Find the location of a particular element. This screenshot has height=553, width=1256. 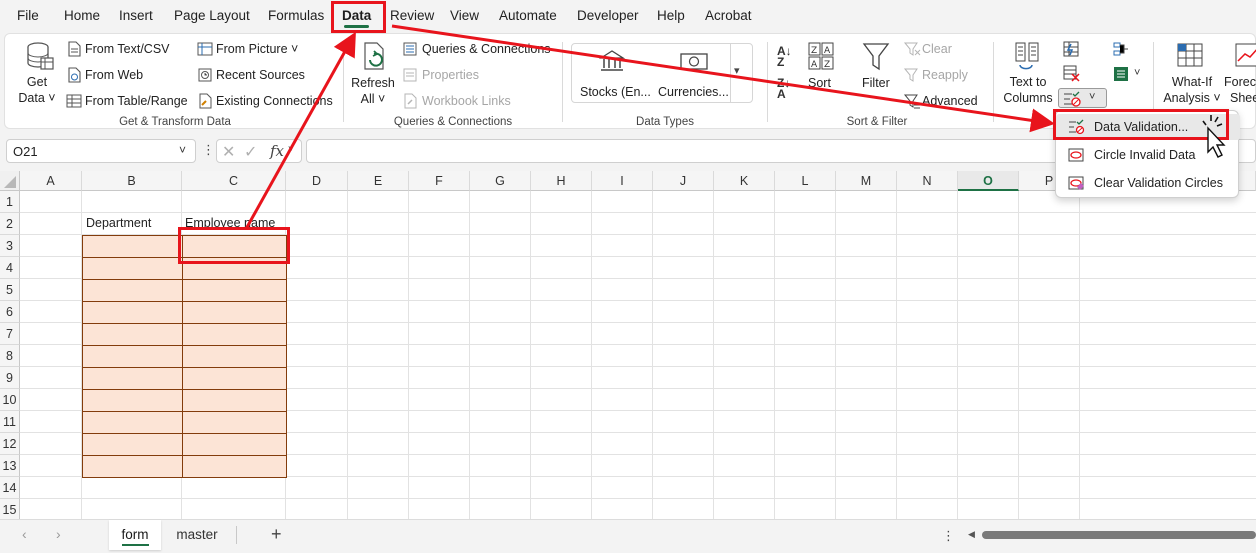

cell-b2-department: Department is located at coordinates (118, 223).